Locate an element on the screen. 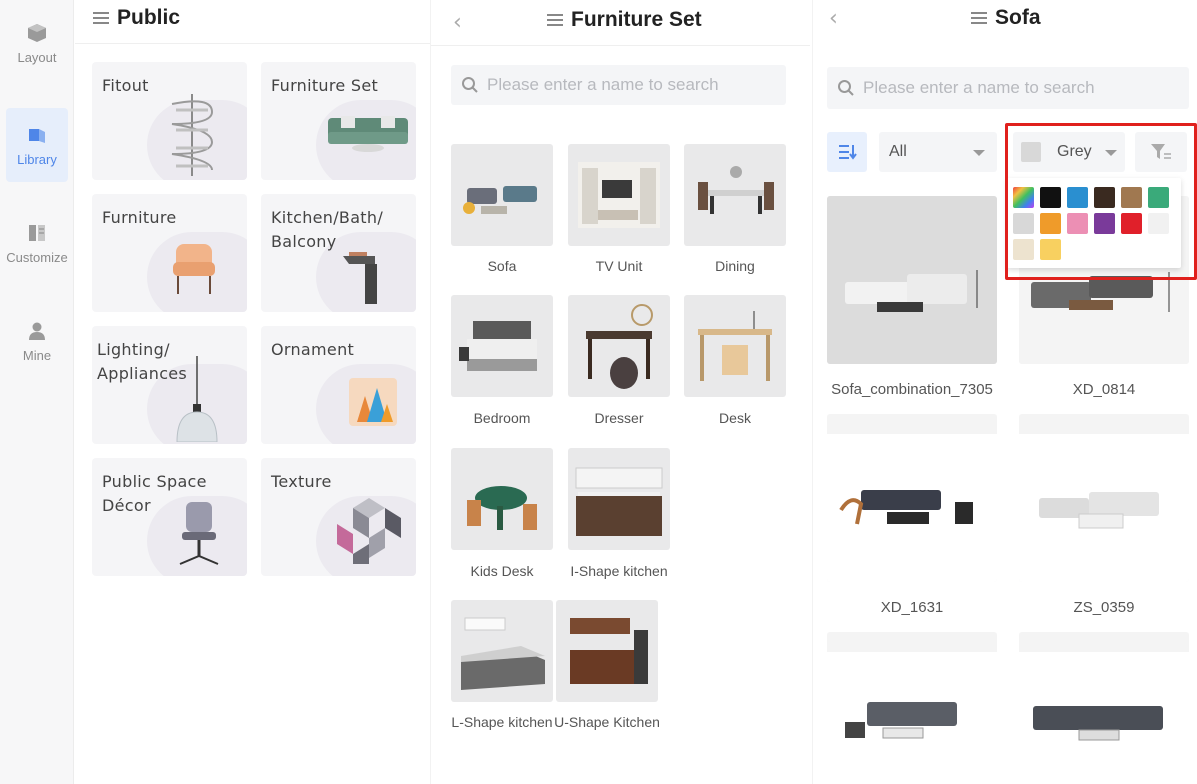  texture-cubes-icon is located at coordinates (369, 531).